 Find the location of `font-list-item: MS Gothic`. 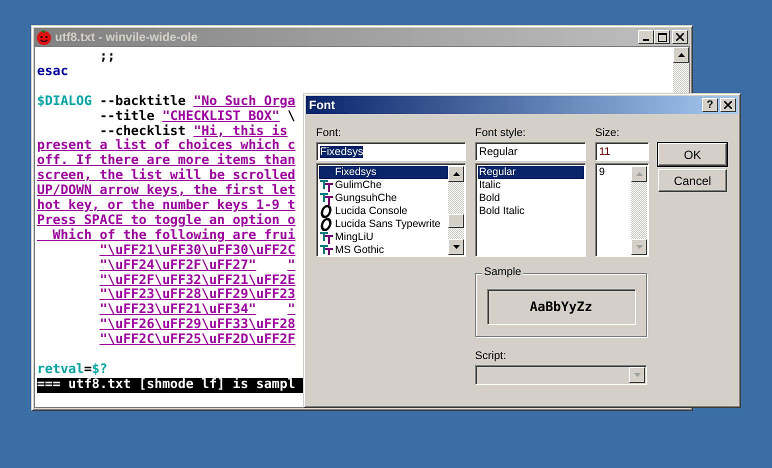

font-list-item: MS Gothic is located at coordinates (383, 249).